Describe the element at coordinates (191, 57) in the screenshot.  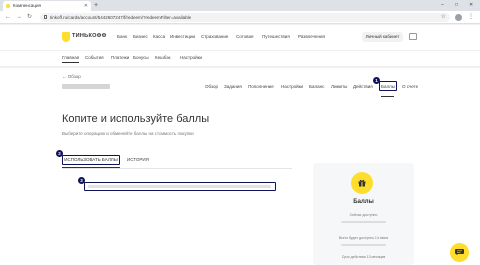
I see `subnav-settings: Настройки` at that location.